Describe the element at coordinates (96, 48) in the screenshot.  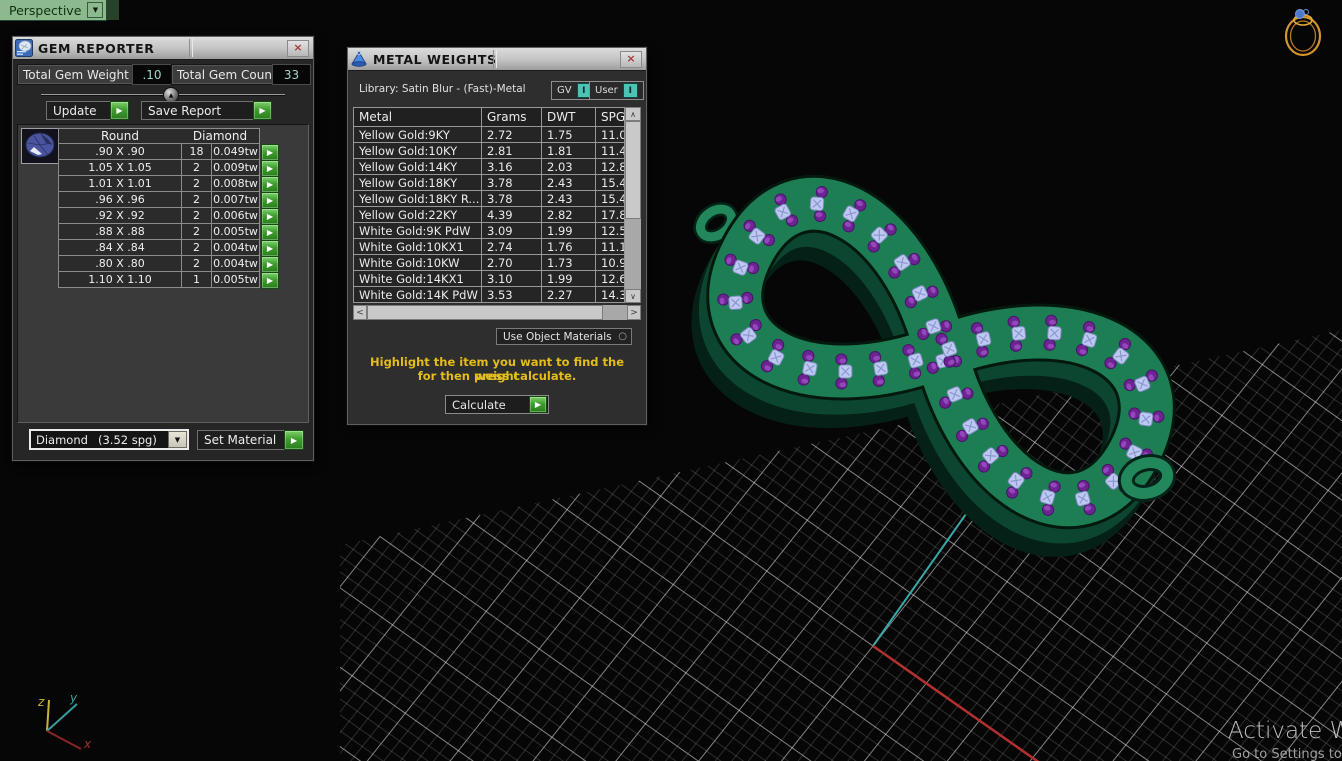
I see `panel-title: GEM REPORTER` at that location.